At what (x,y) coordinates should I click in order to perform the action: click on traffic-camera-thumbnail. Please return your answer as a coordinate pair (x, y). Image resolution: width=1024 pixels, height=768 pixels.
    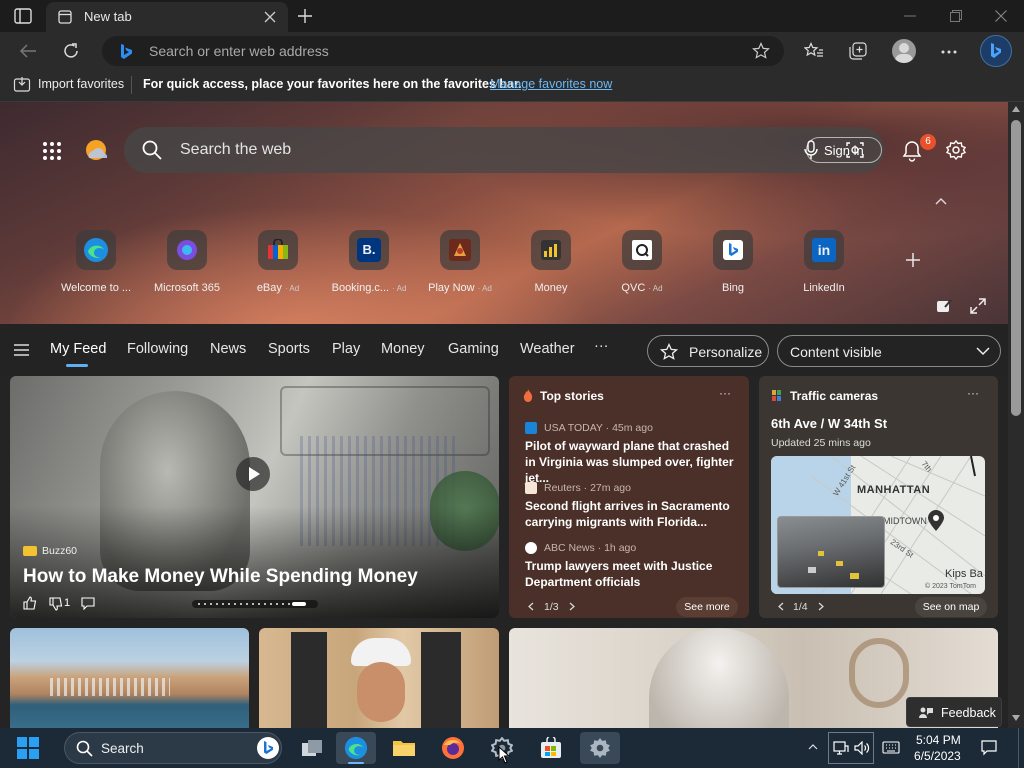
    Looking at the image, I should click on (831, 552).